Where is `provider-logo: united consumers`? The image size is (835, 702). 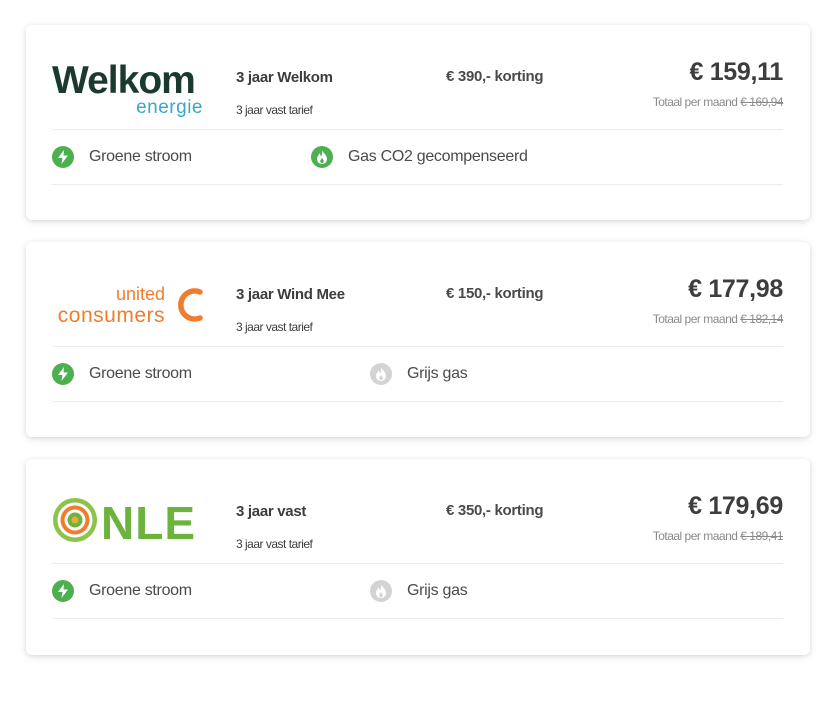
provider-logo: united consumers is located at coordinates (129, 303).